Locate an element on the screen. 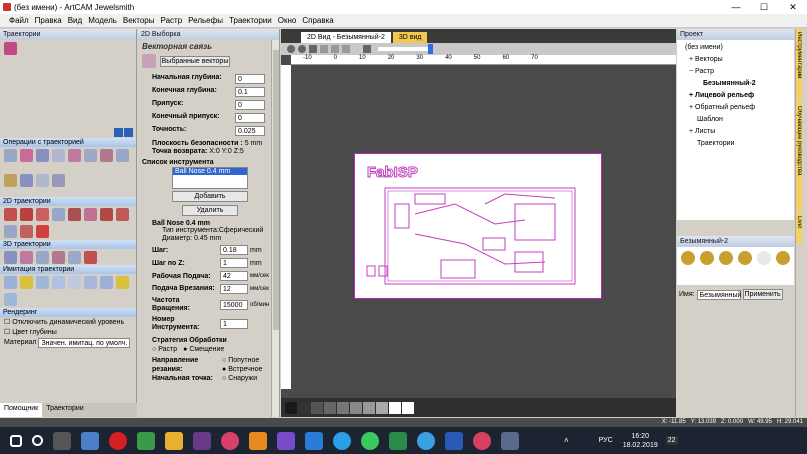 Image resolution: width=807 pixels, height=454 pixels. tree-root: (без имени) is located at coordinates (735, 48).